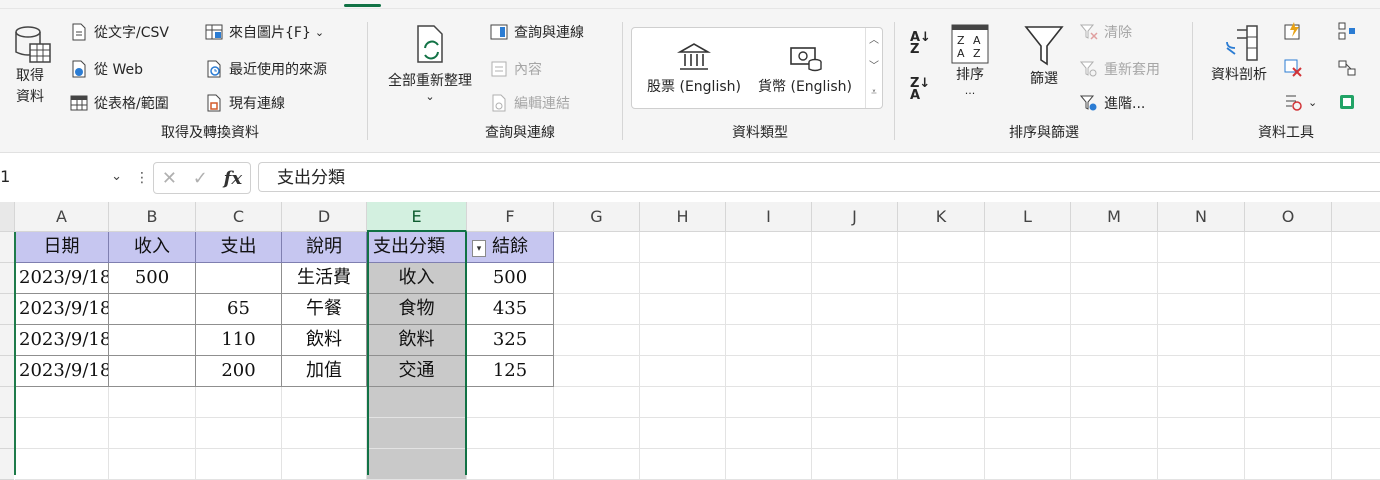  Describe the element at coordinates (683, 217) in the screenshot. I see `column-header-h: H` at that location.